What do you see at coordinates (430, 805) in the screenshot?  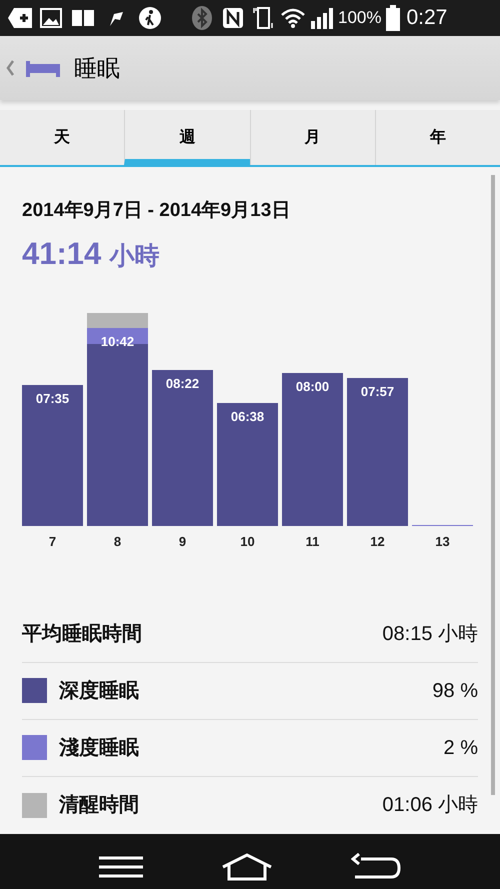 I see `stat-value: 01:06 小時` at bounding box center [430, 805].